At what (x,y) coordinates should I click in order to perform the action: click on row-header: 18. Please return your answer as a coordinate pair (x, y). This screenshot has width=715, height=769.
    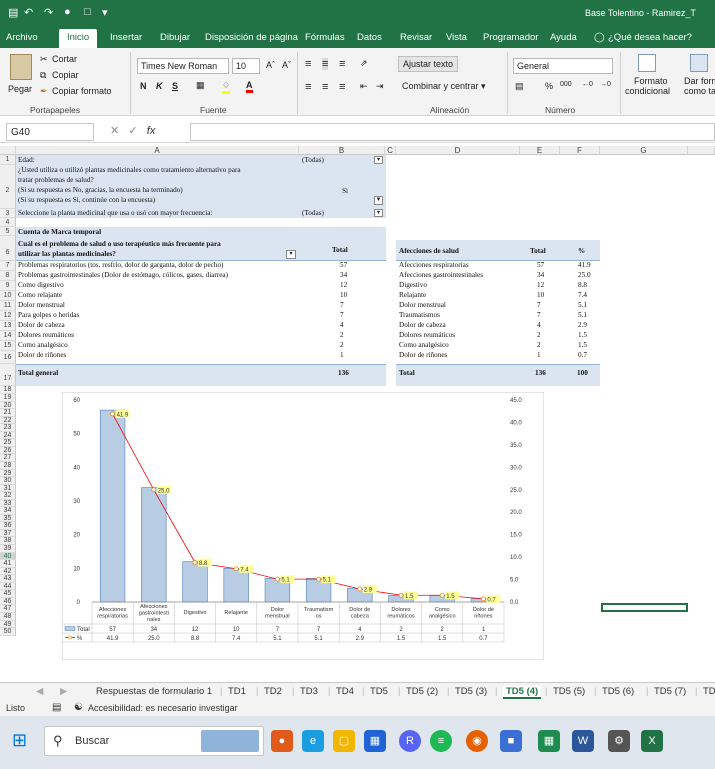
    Looking at the image, I should click on (8, 390).